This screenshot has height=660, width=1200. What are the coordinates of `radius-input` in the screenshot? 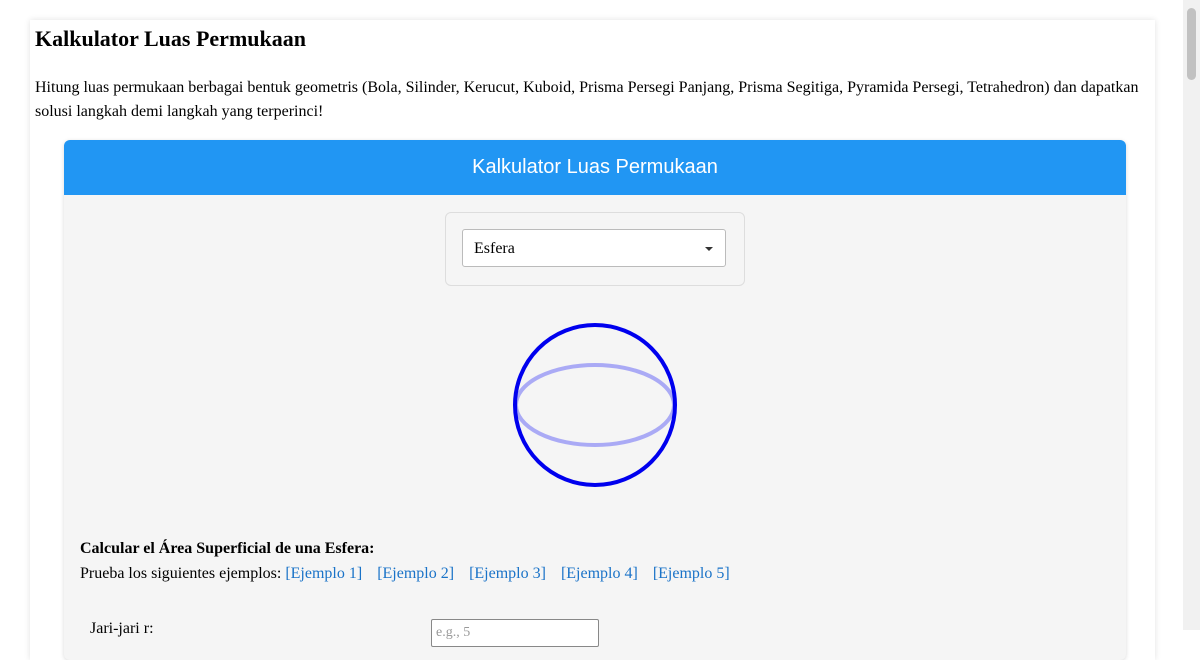 It's located at (515, 633).